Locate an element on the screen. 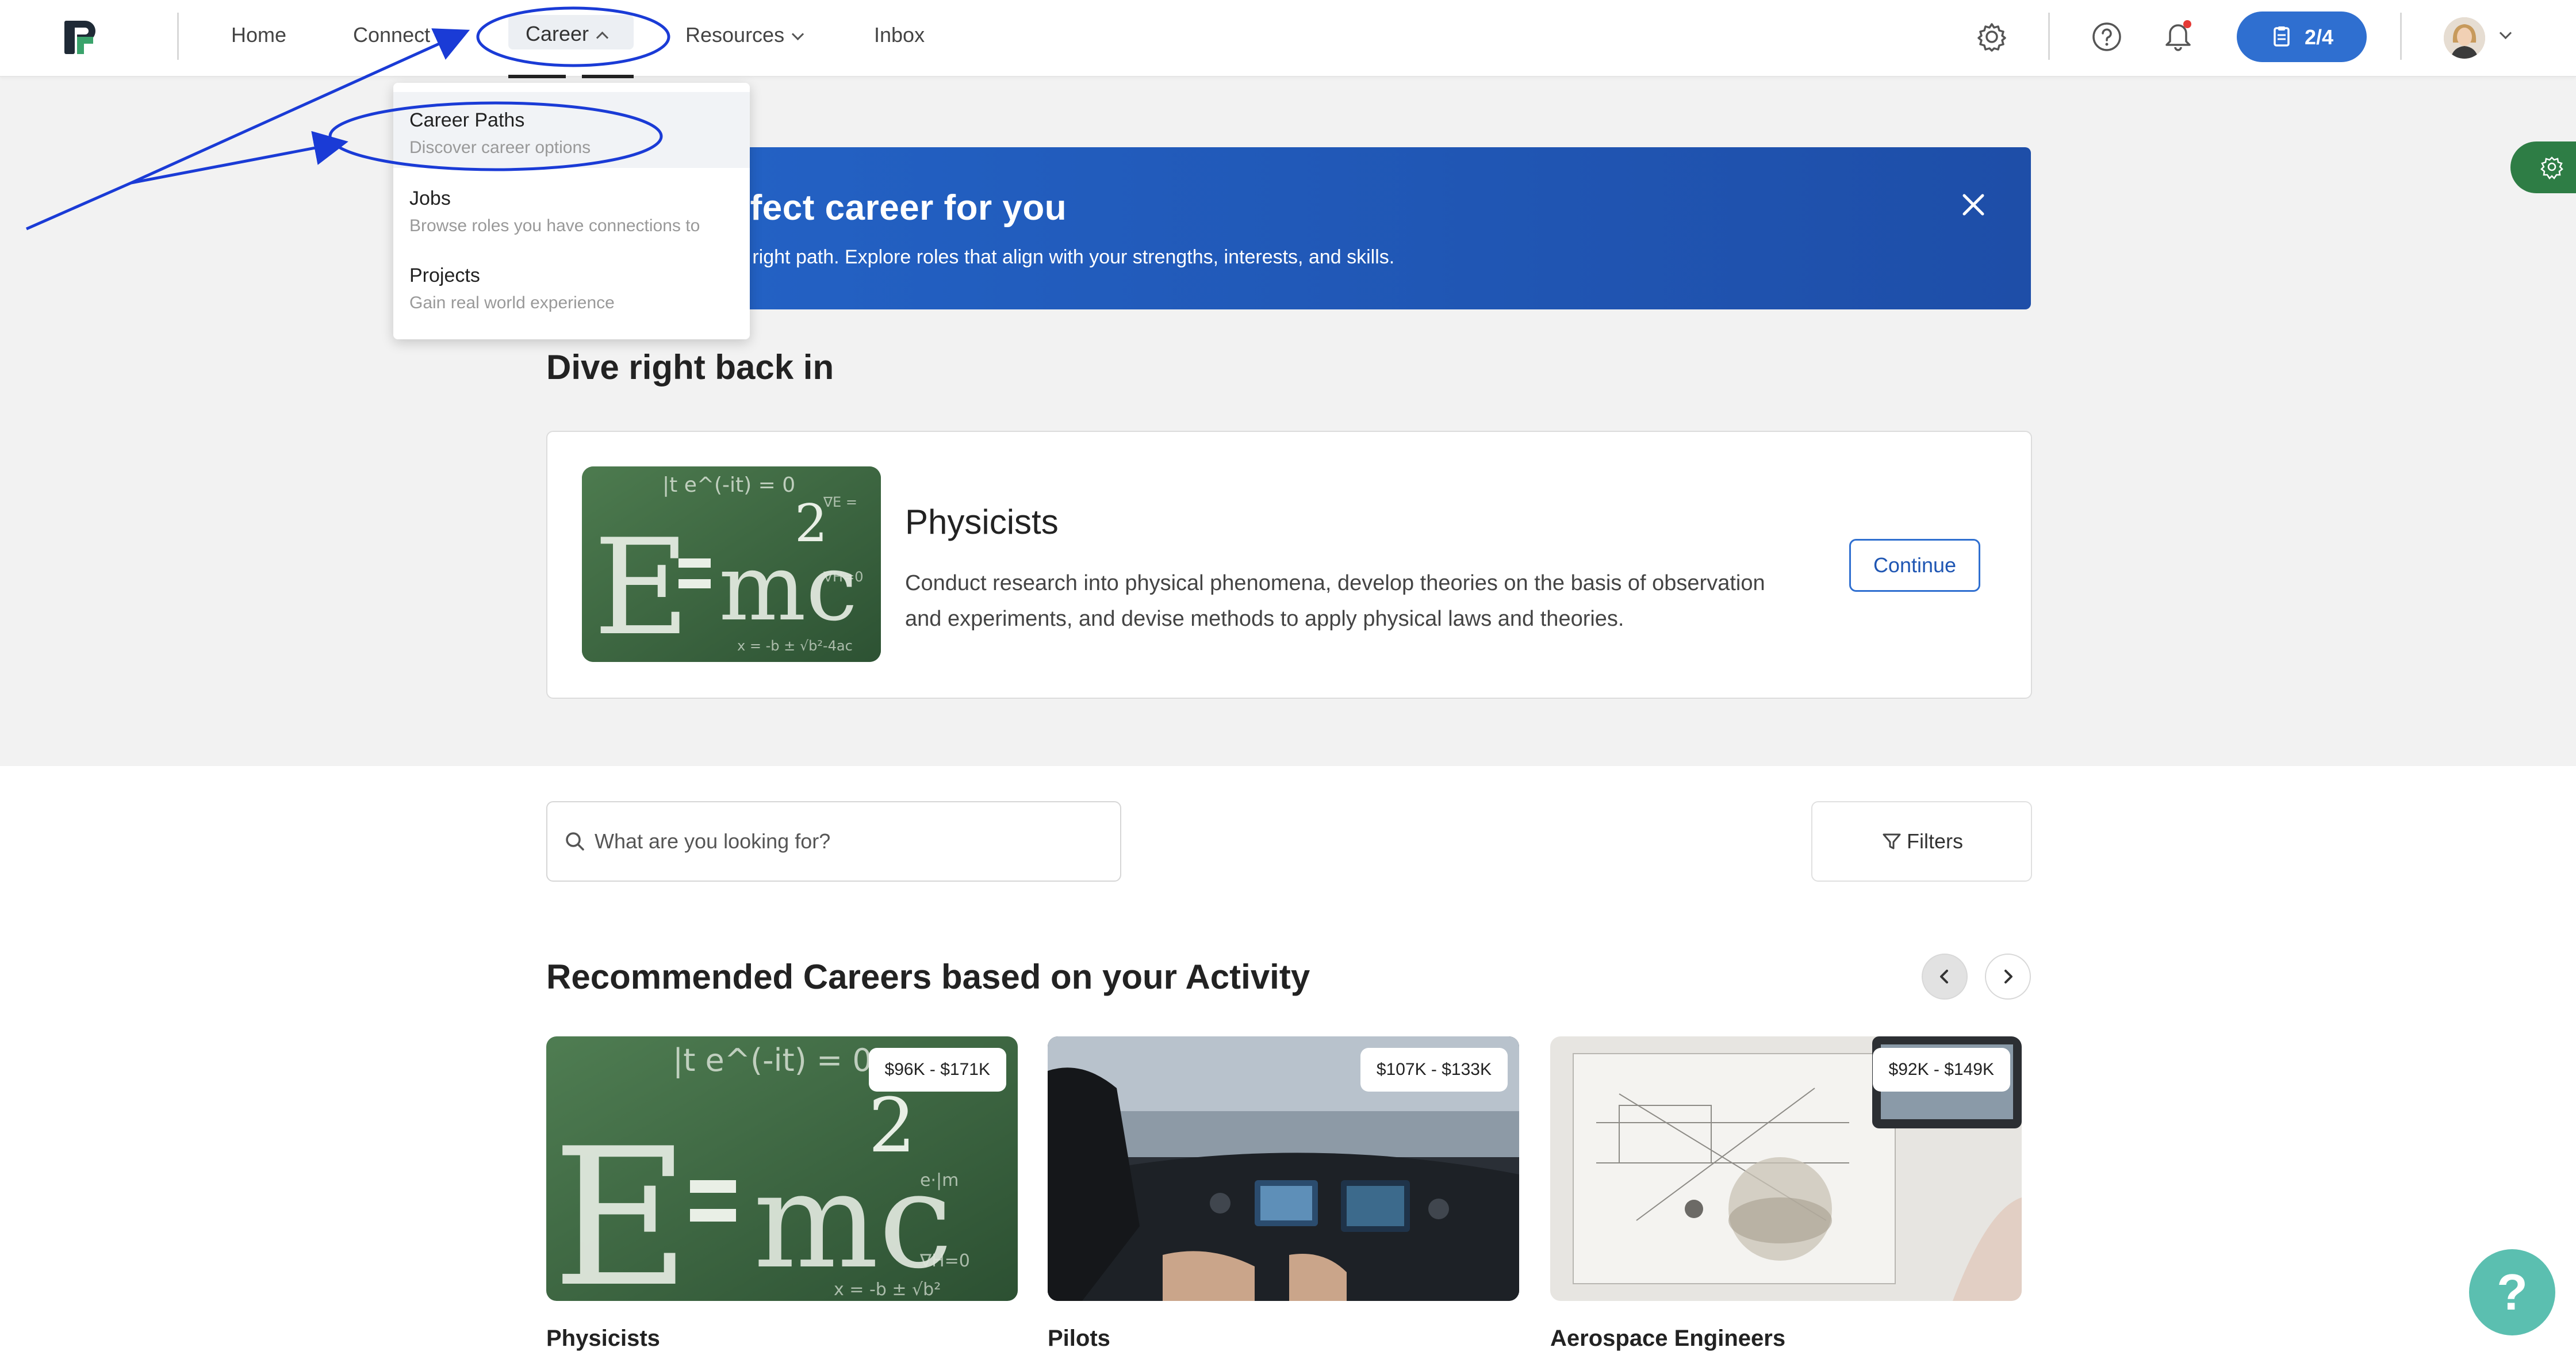  career-card-aerospace-engineers: $92K - $149K is located at coordinates (1786, 1168).